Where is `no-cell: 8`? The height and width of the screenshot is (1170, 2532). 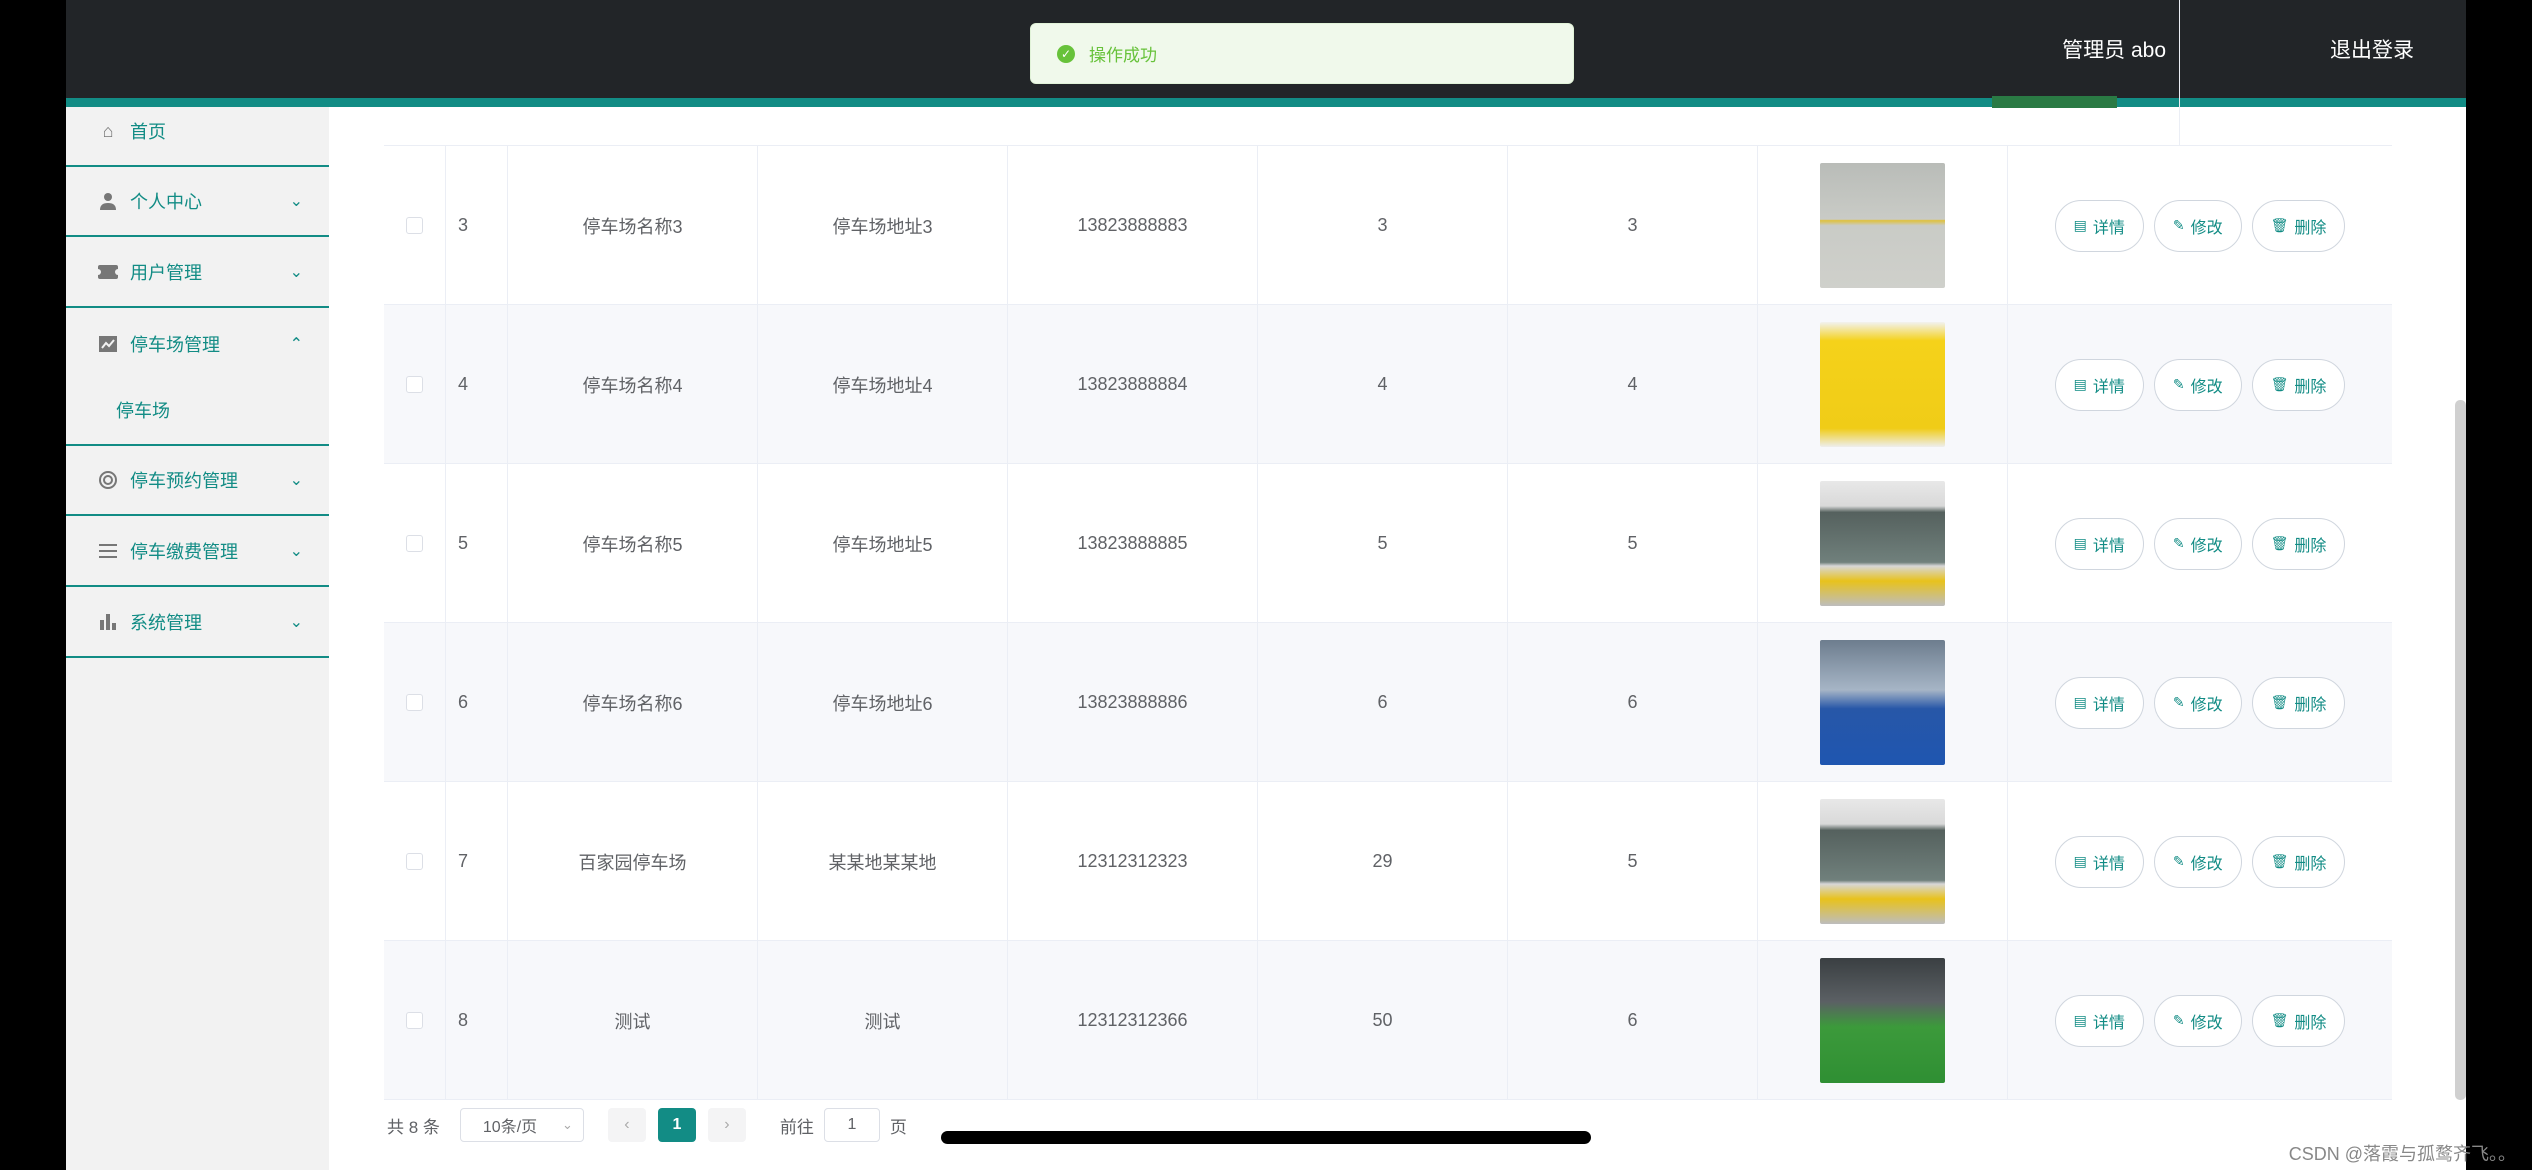 no-cell: 8 is located at coordinates (477, 1020).